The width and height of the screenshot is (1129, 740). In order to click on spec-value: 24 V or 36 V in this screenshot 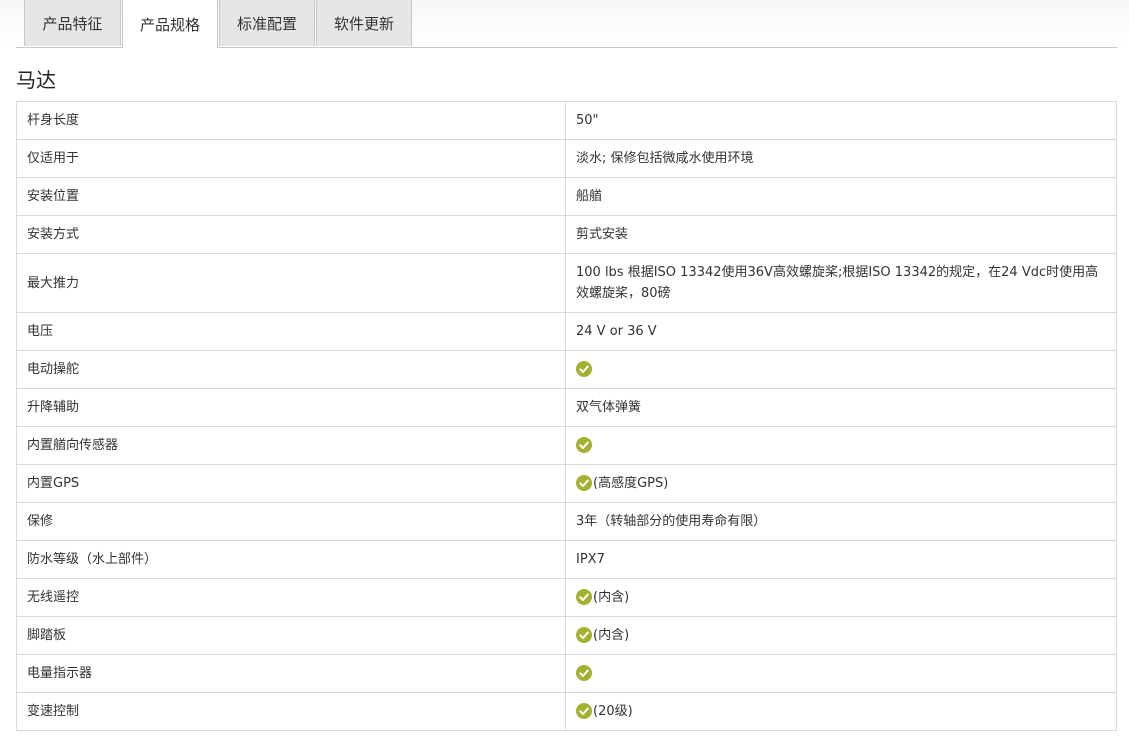, I will do `click(616, 331)`.